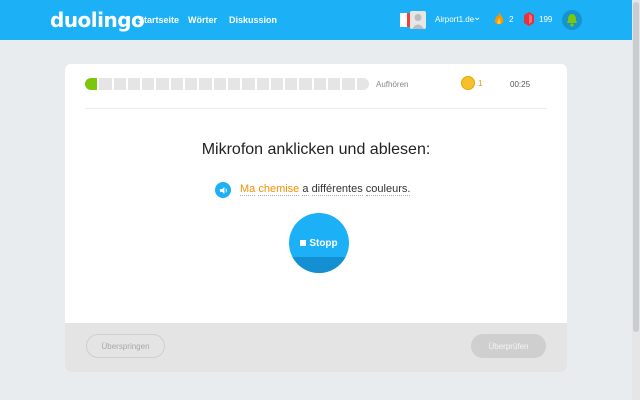 Image resolution: width=640 pixels, height=400 pixels. I want to click on header-divider, so click(316, 108).